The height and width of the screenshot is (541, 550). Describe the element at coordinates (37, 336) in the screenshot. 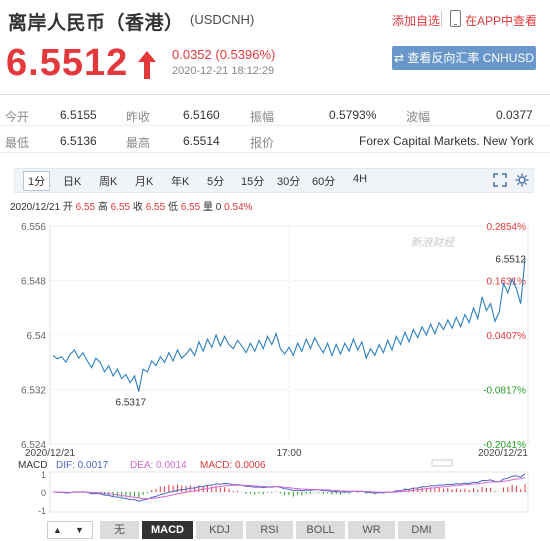

I see `y-tick-label: 6.54` at that location.